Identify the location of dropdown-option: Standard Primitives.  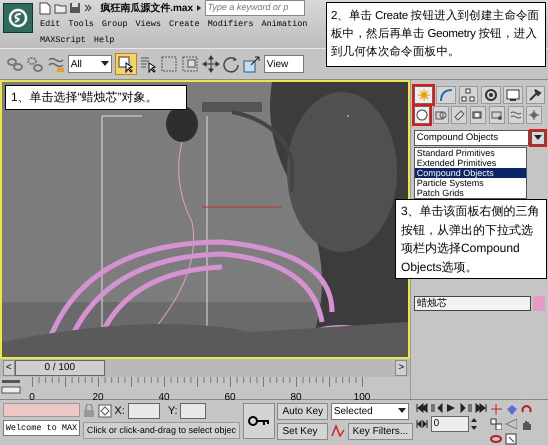
(470, 153).